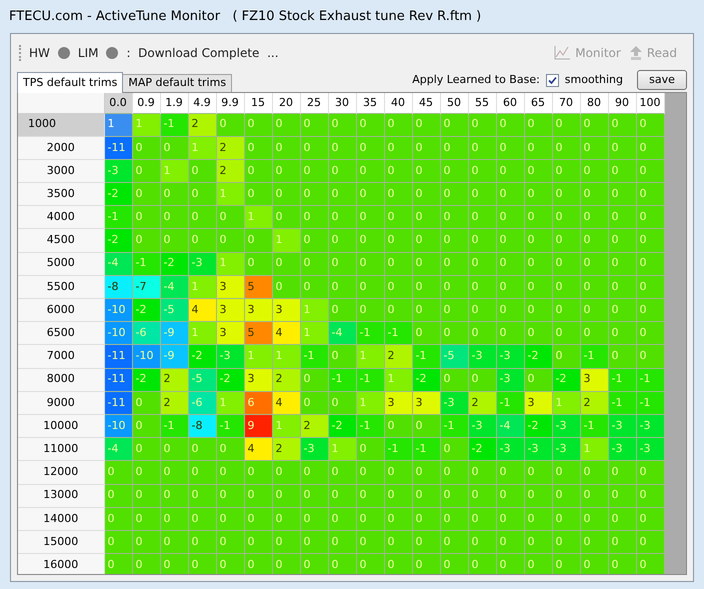 The height and width of the screenshot is (589, 704). Describe the element at coordinates (61, 472) in the screenshot. I see `row-header: 12000` at that location.